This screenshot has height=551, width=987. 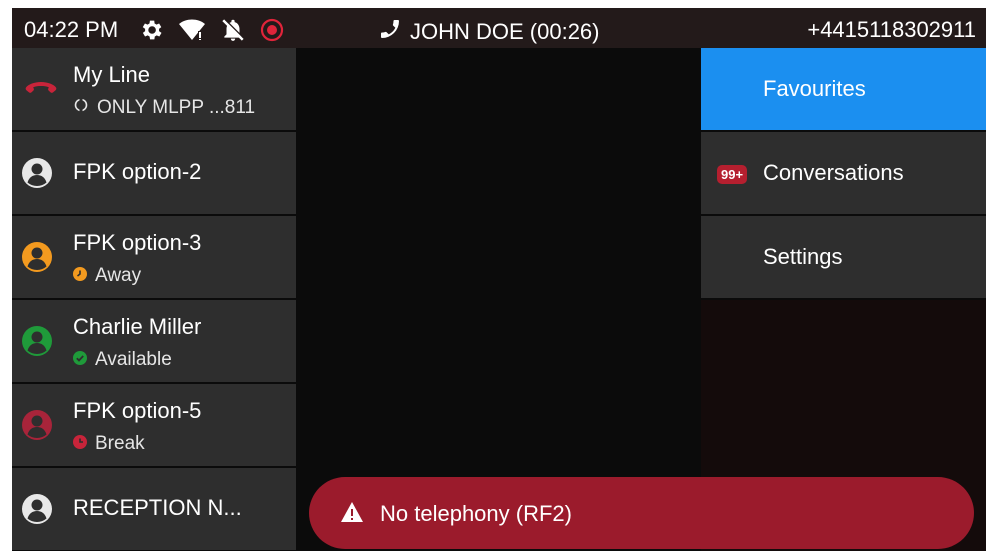 What do you see at coordinates (151, 30) in the screenshot?
I see `gear-icon` at bounding box center [151, 30].